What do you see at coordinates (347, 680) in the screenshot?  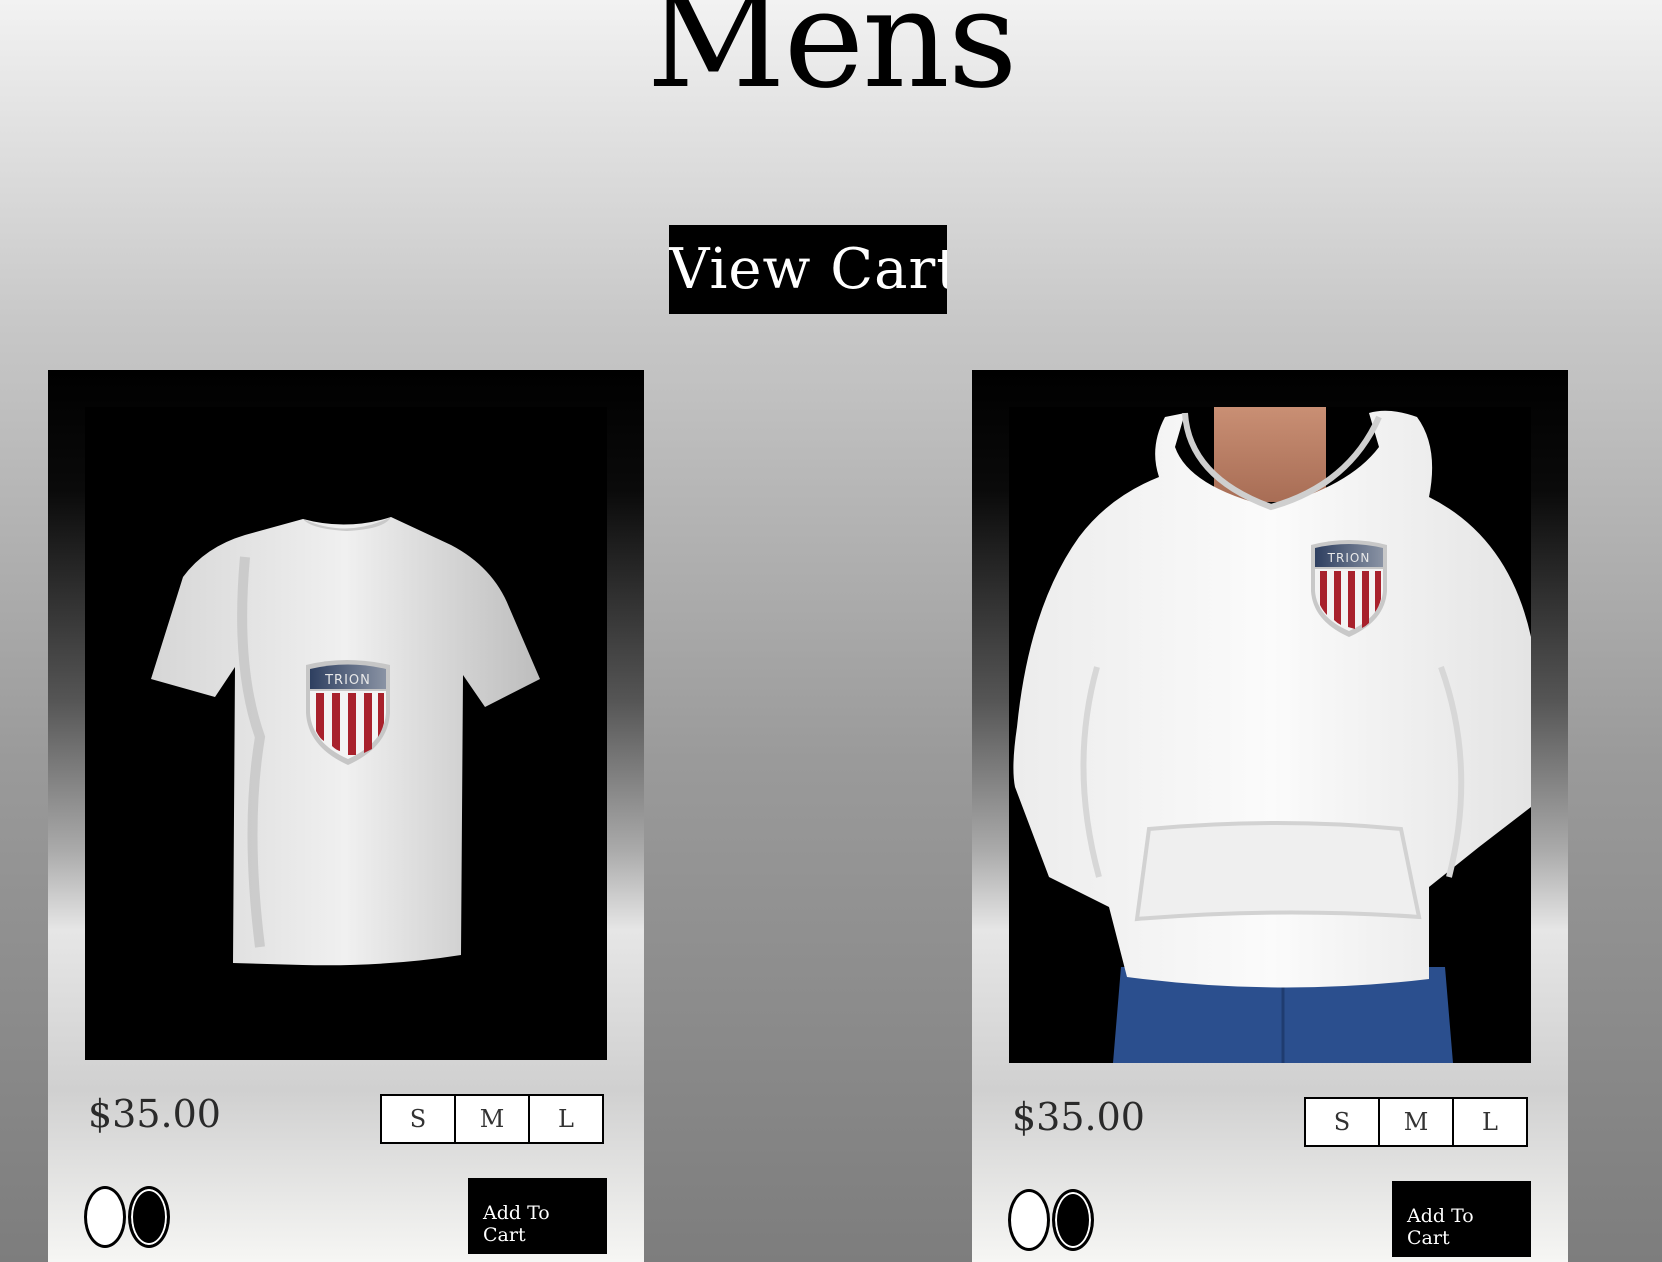 I see `tshirt-logo-text: TRION` at bounding box center [347, 680].